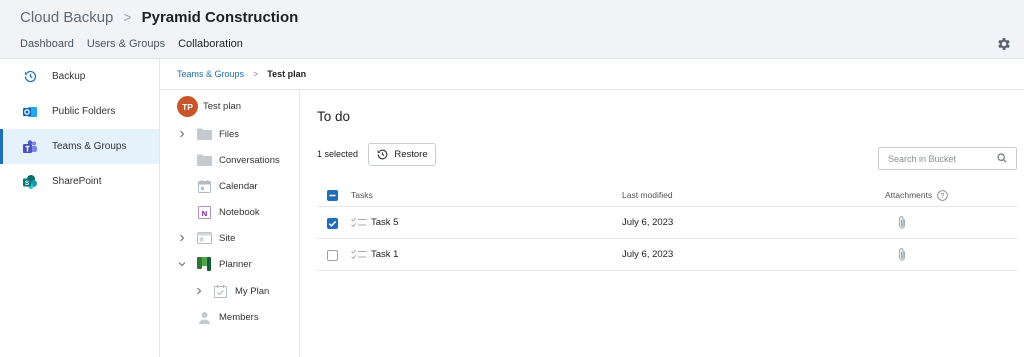 This screenshot has height=357, width=1024. I want to click on restore-label: Restore, so click(411, 154).